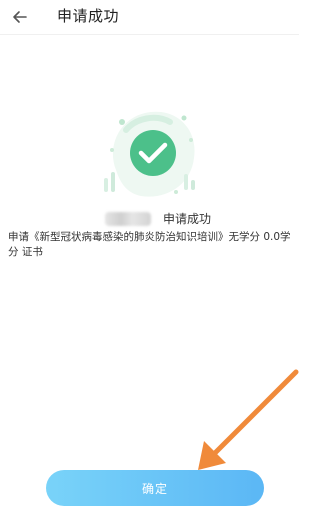  I want to click on status-text: 申请成功, so click(187, 219).